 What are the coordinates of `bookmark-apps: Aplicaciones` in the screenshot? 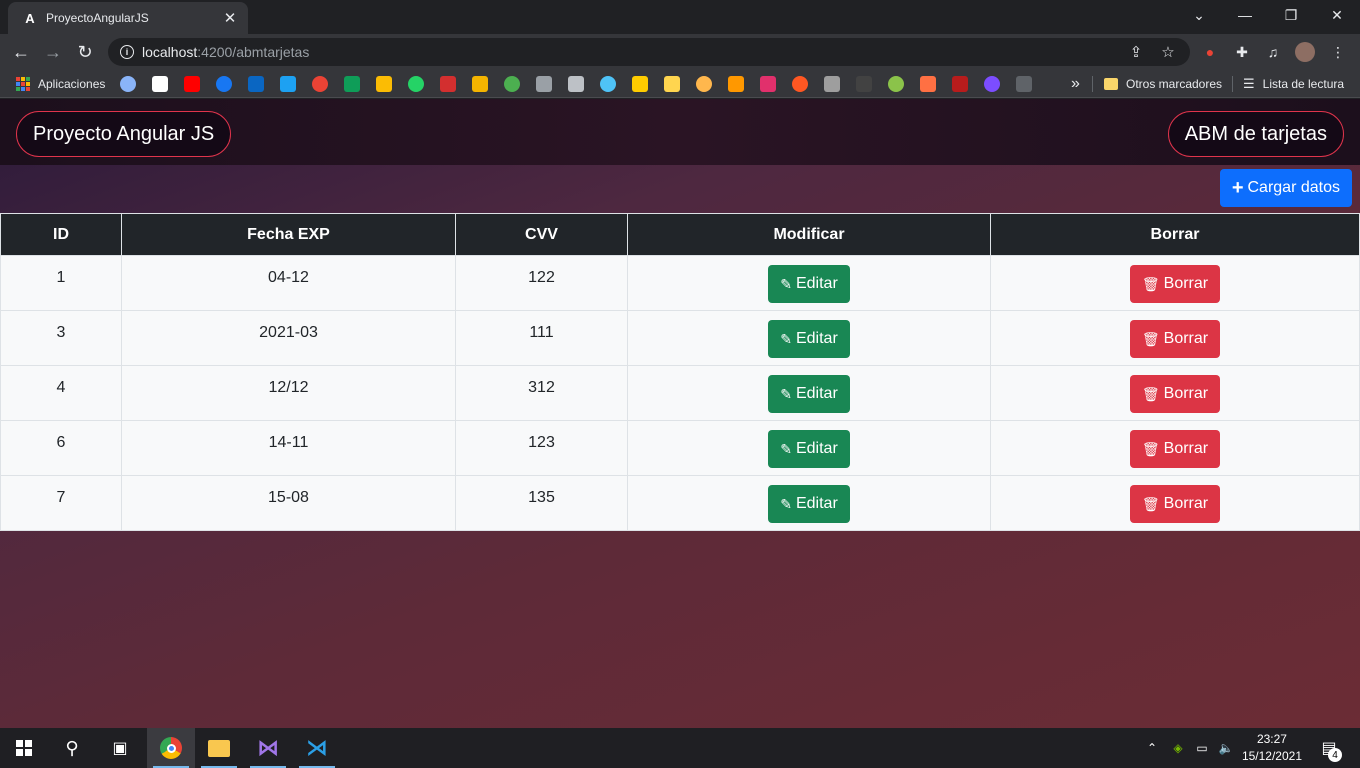 It's located at (60, 84).